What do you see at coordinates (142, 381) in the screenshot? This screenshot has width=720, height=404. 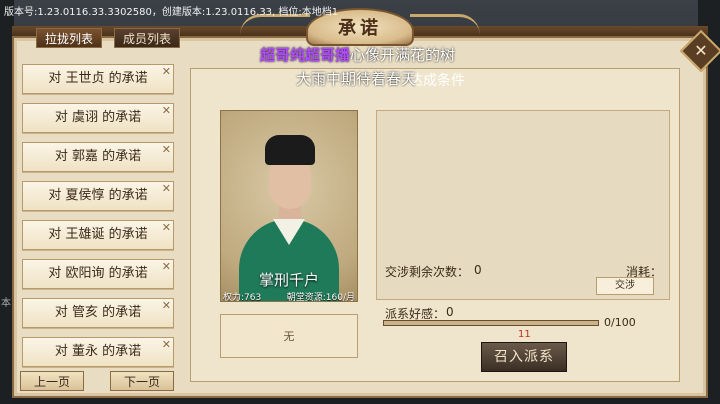 I see `next-page-button: 下一页` at bounding box center [142, 381].